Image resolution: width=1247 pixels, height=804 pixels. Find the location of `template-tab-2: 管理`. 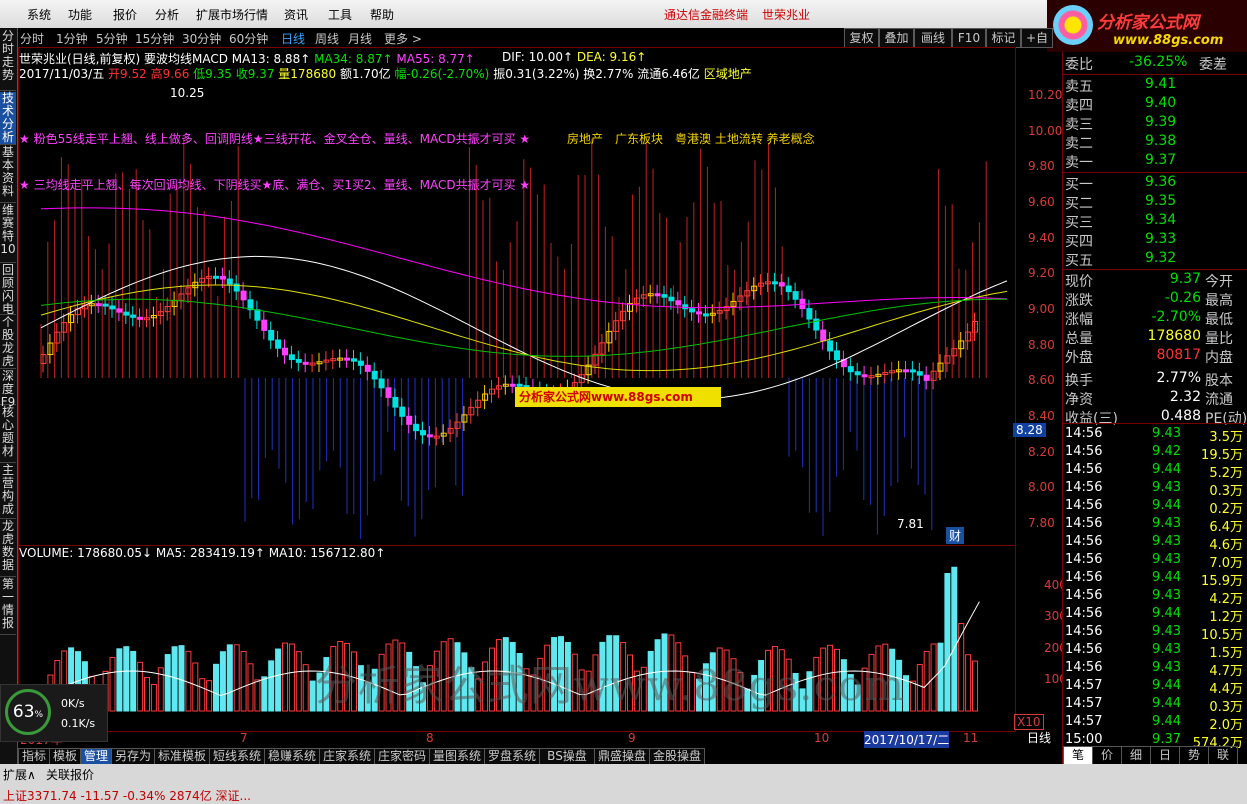

template-tab-2: 管理 is located at coordinates (96, 756).